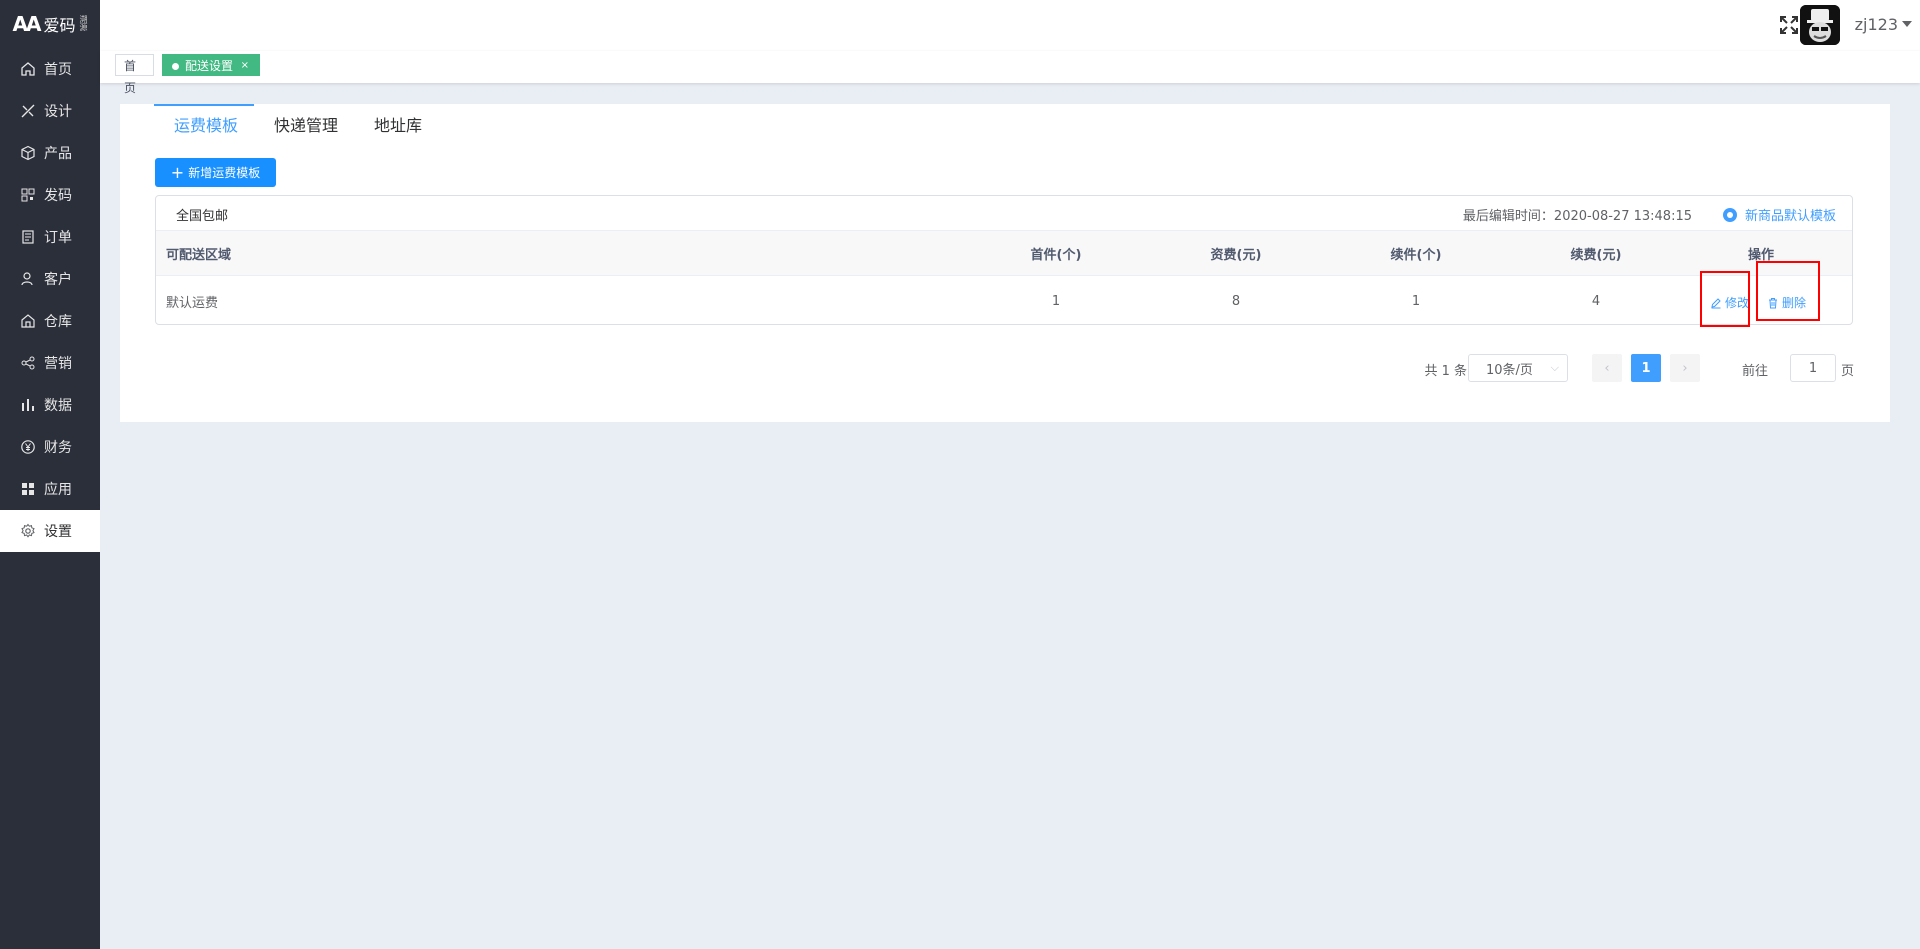 The width and height of the screenshot is (1920, 949). I want to click on username: zj123, so click(1876, 24).